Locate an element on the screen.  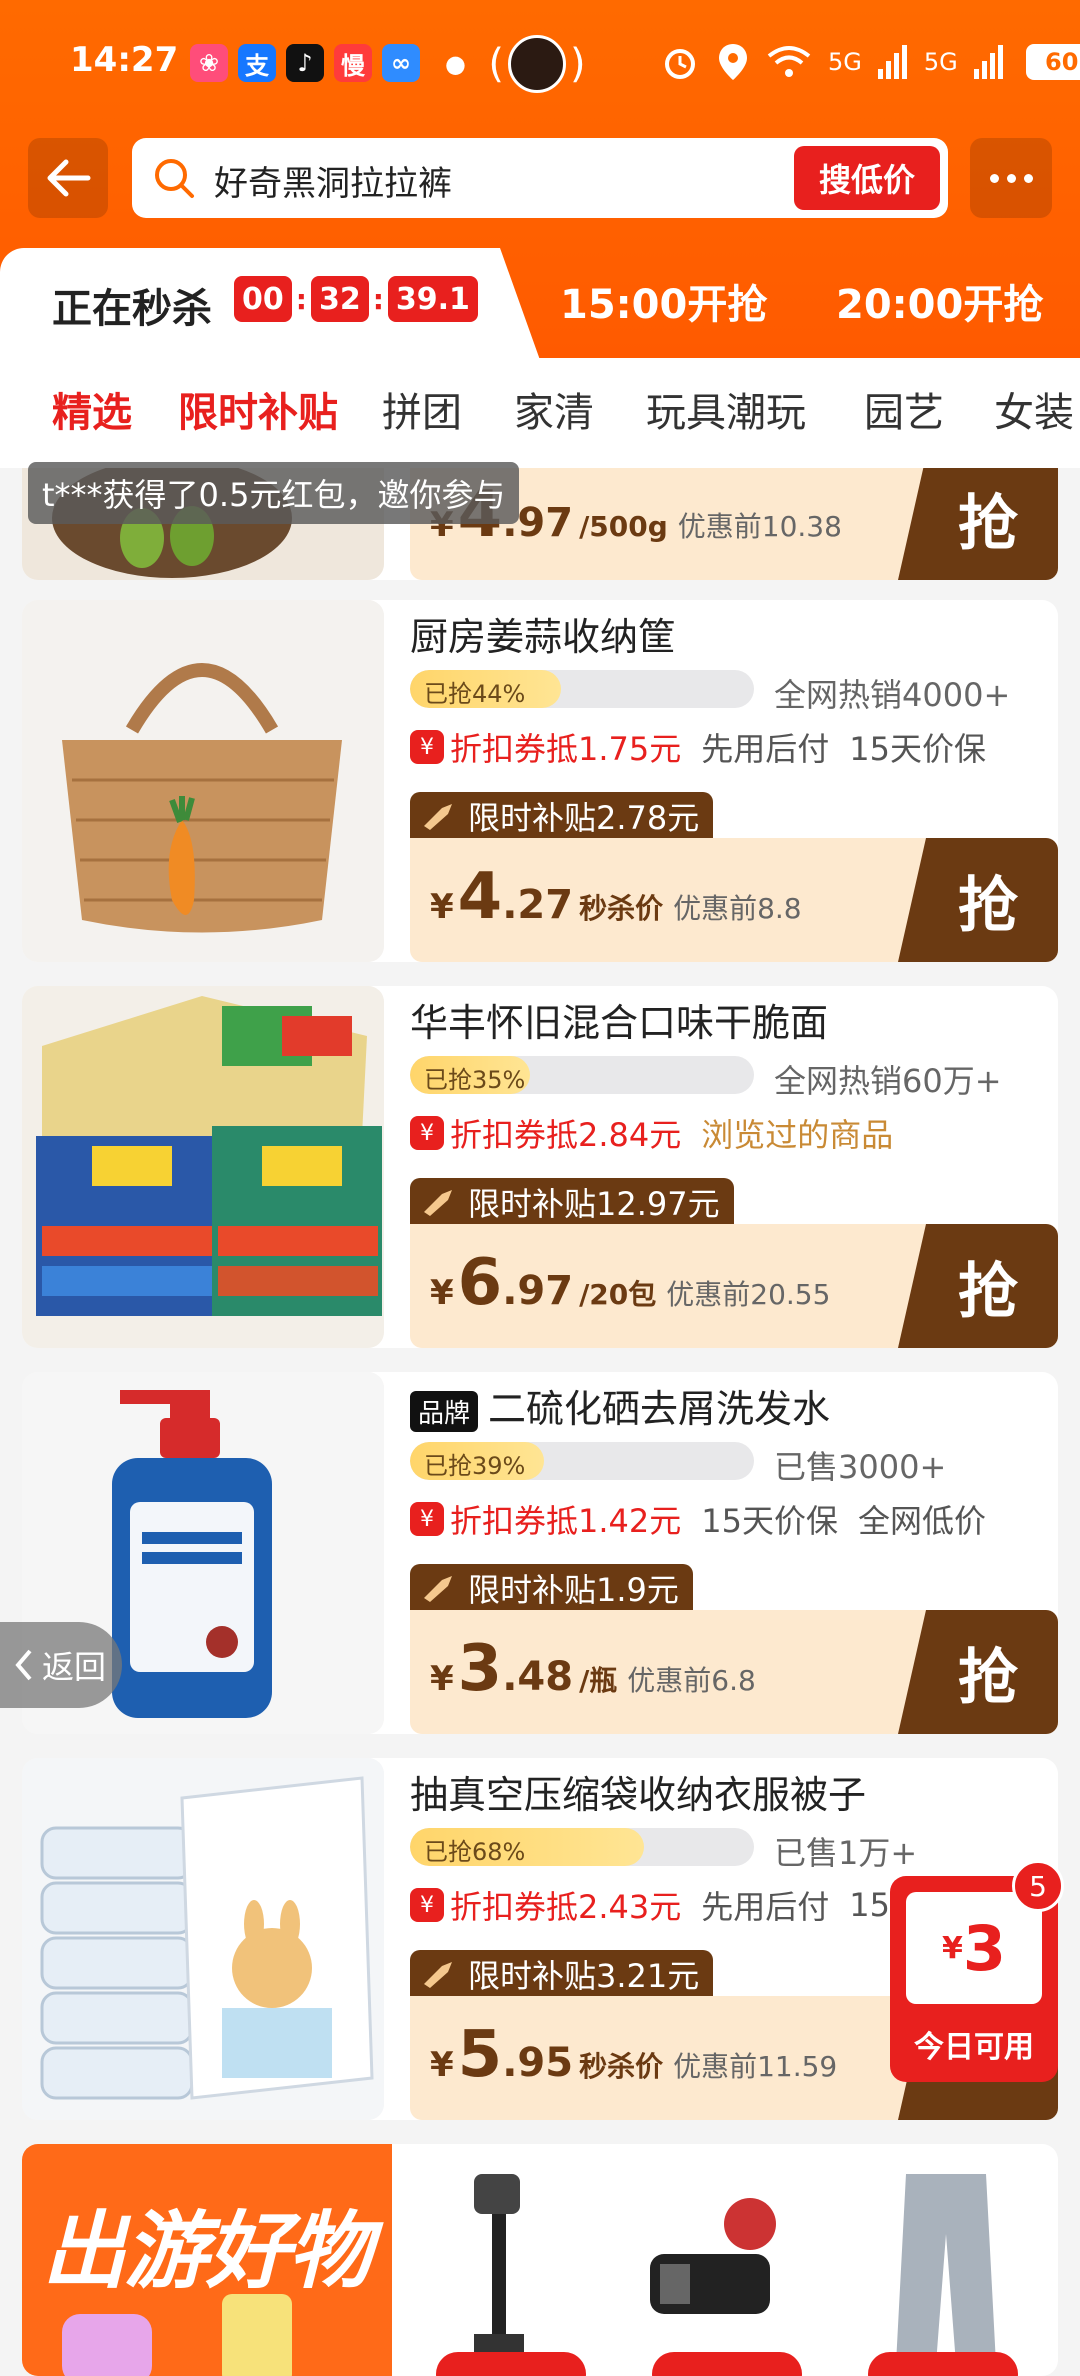
banner-title: 出游好物 is located at coordinates (207, 2251).